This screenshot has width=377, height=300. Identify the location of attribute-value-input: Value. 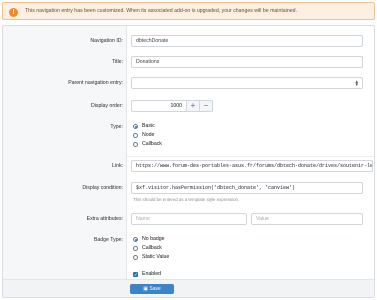
(307, 219).